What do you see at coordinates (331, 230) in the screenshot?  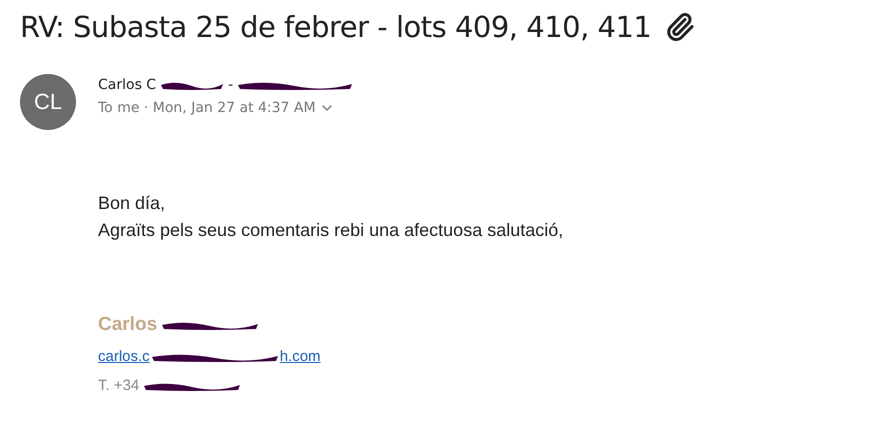 I see `body-text: Agraïts pels seus comentaris rebi una afectuosa salutació,` at bounding box center [331, 230].